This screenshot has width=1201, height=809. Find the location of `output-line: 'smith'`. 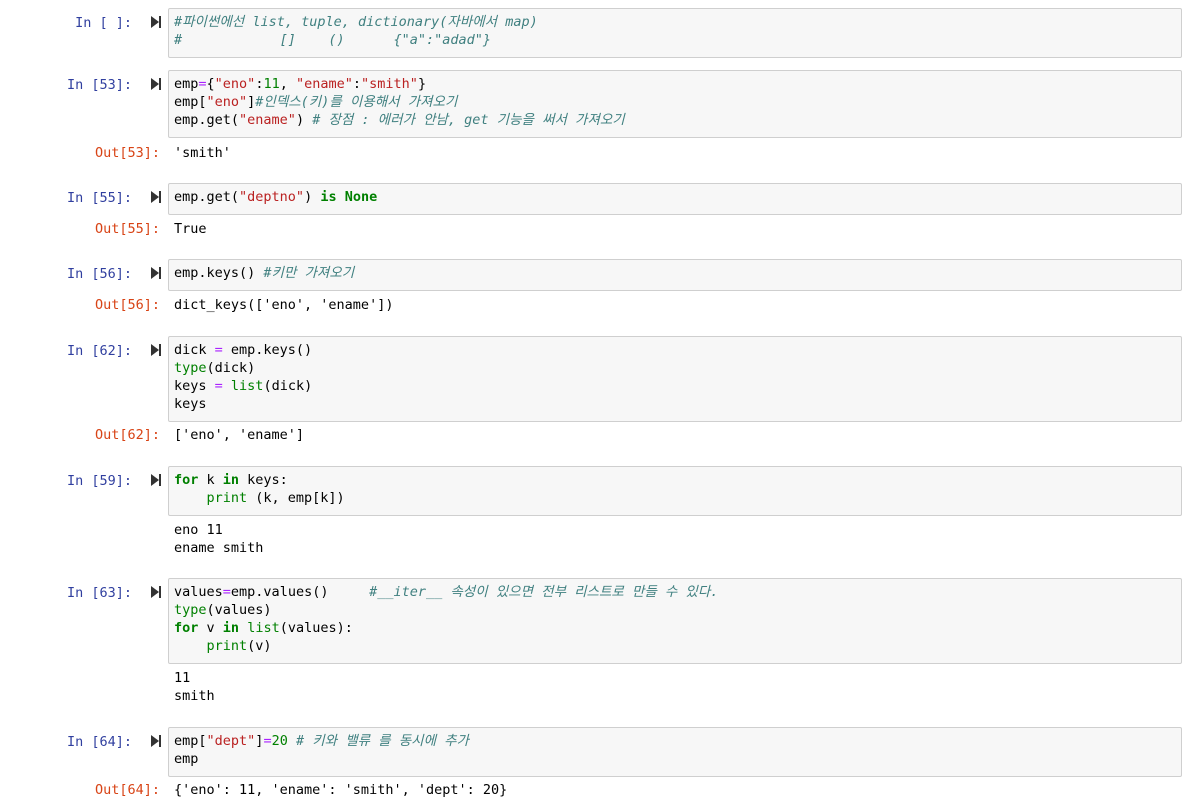

output-line: 'smith' is located at coordinates (202, 153).